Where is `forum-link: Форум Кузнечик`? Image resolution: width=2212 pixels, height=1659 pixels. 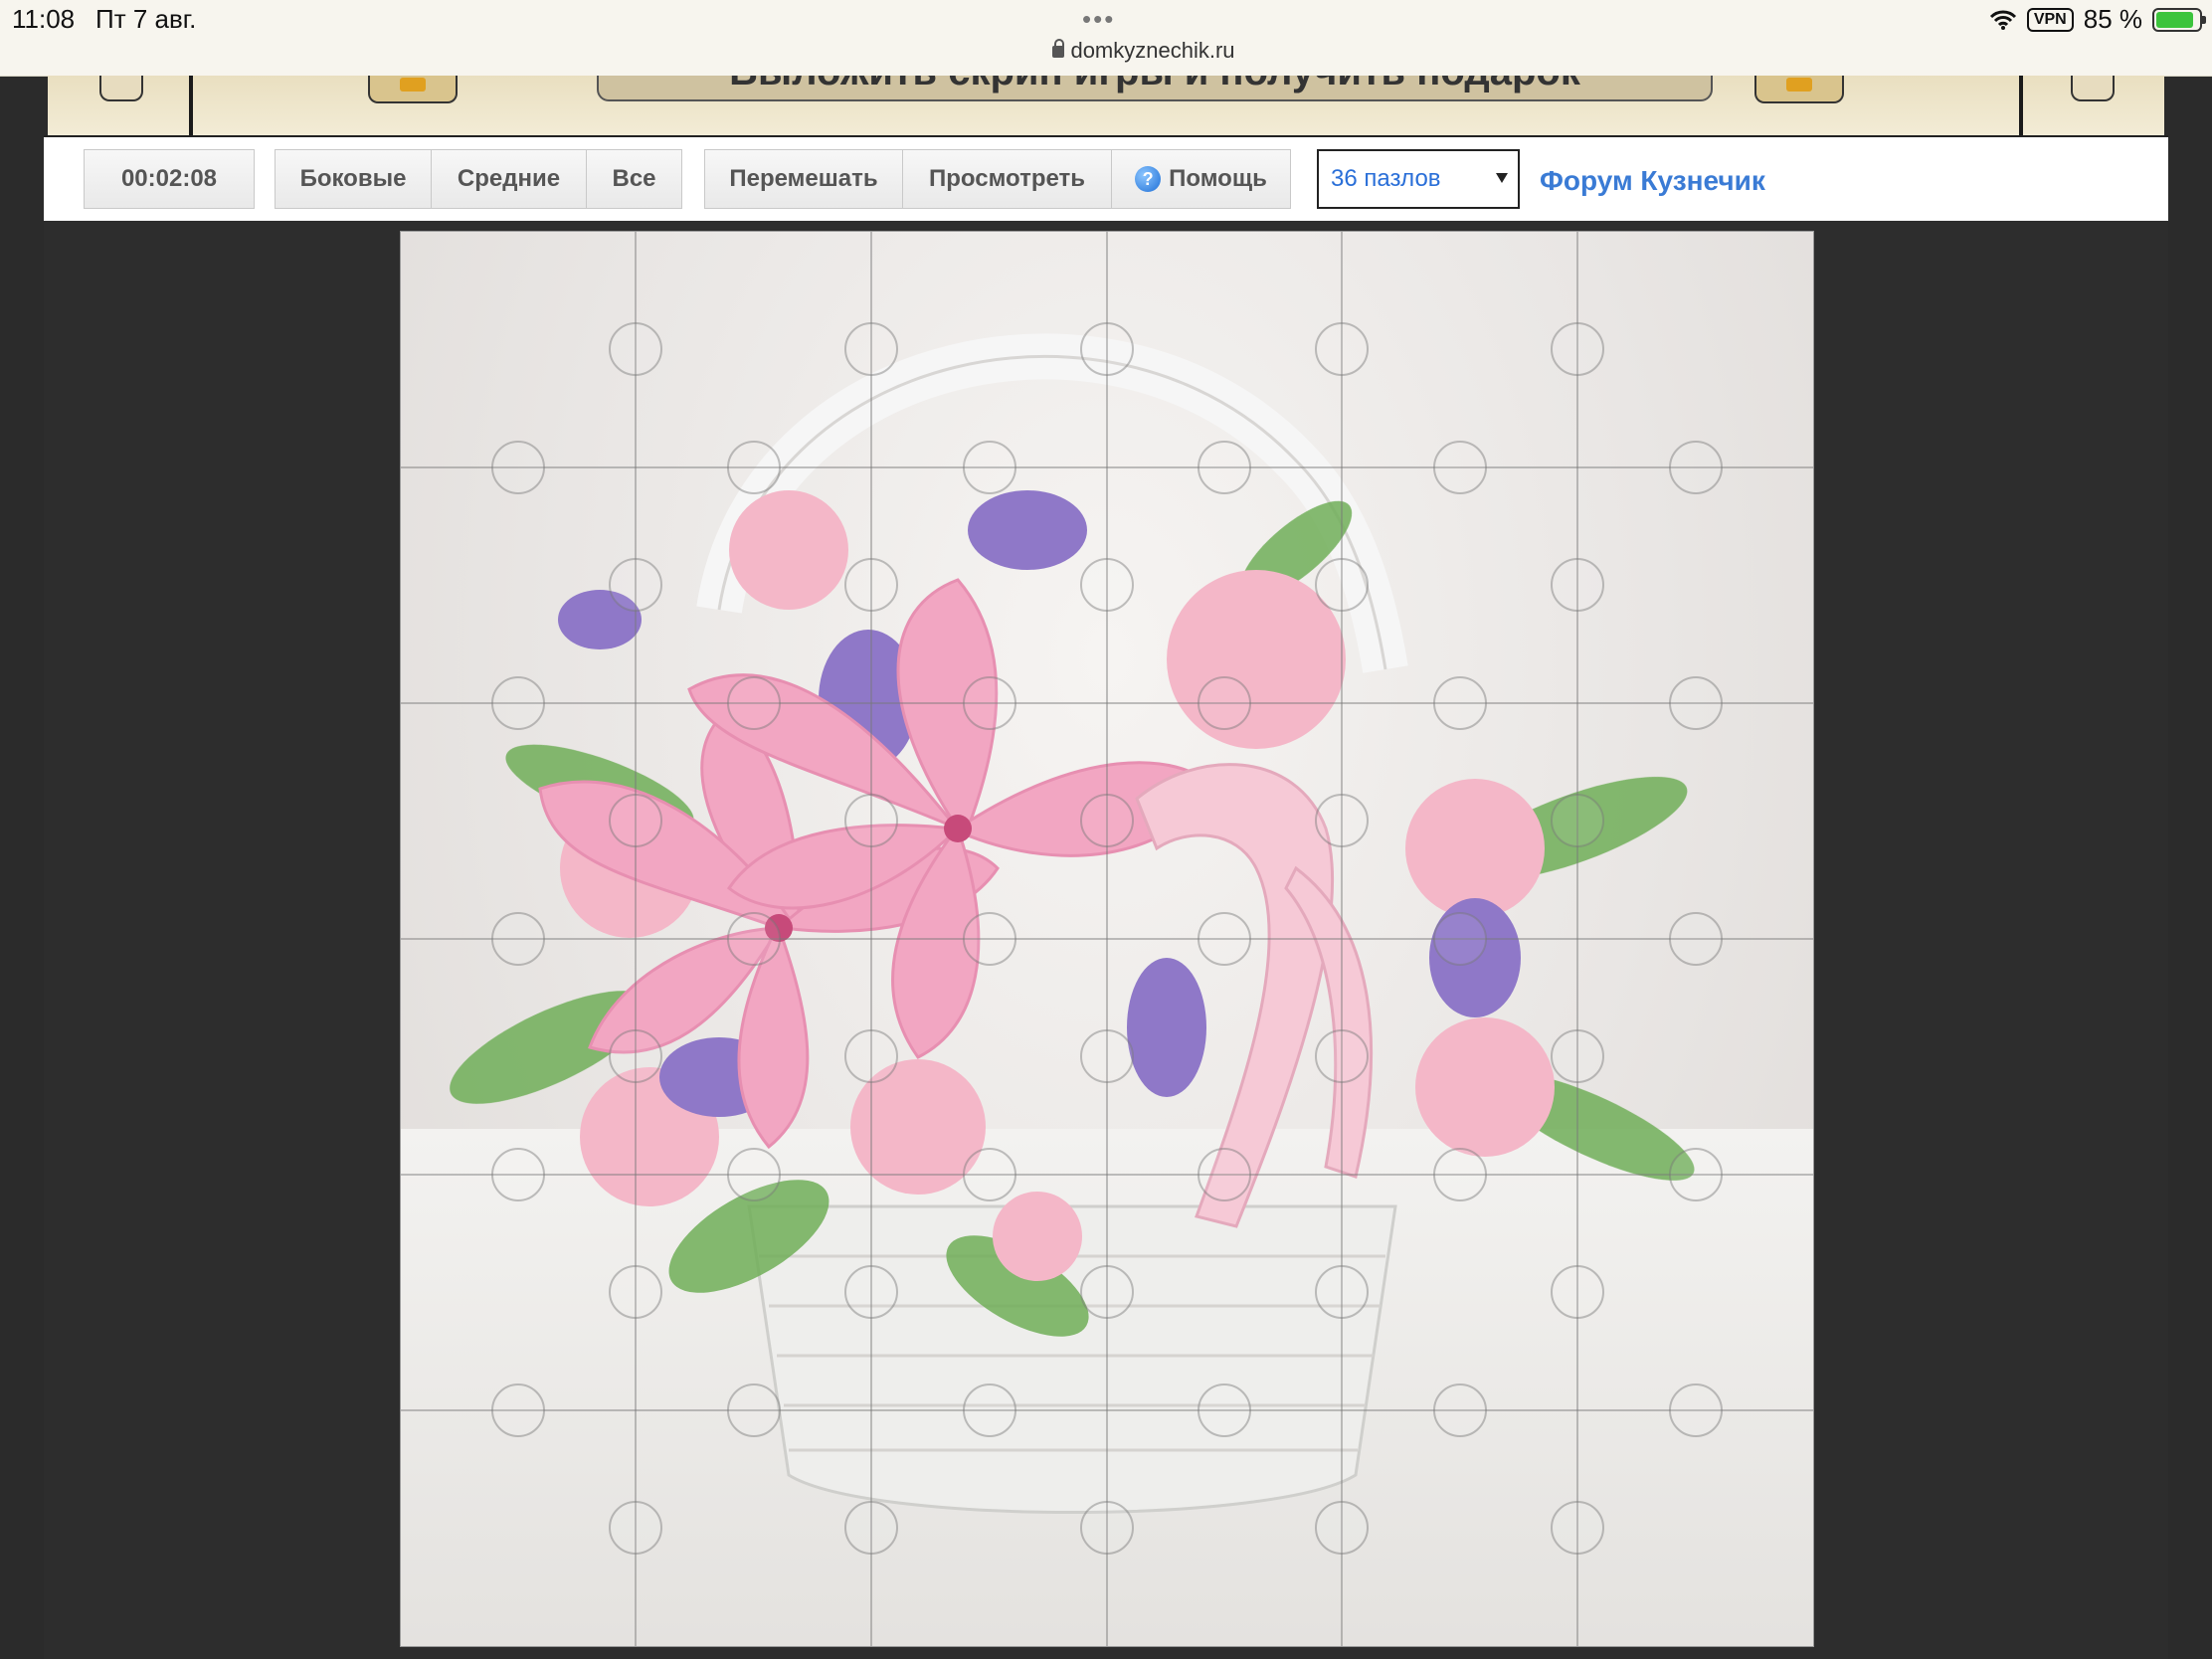 forum-link: Форум Кузнечик is located at coordinates (1652, 181).